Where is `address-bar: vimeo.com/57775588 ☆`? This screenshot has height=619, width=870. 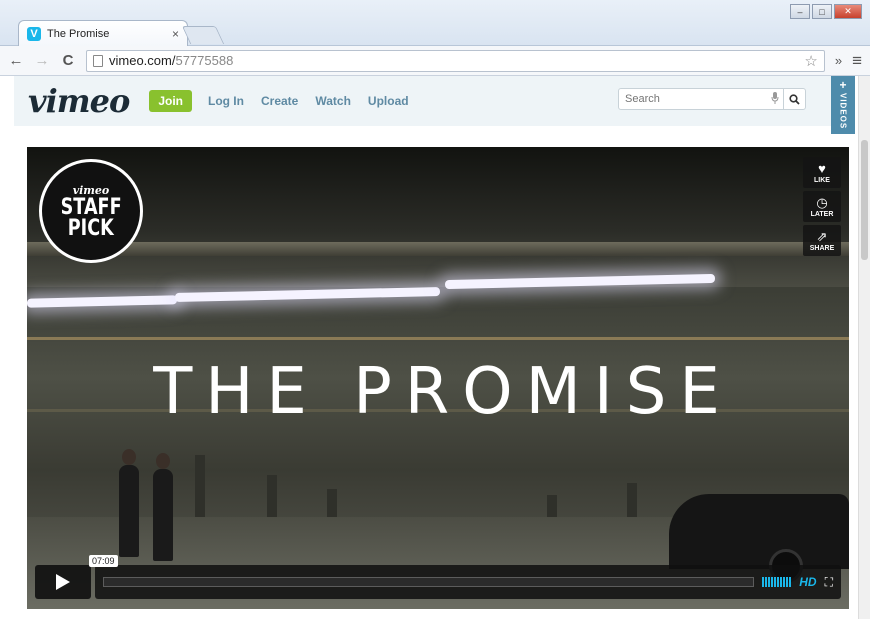 address-bar: vimeo.com/57775588 ☆ is located at coordinates (455, 60).